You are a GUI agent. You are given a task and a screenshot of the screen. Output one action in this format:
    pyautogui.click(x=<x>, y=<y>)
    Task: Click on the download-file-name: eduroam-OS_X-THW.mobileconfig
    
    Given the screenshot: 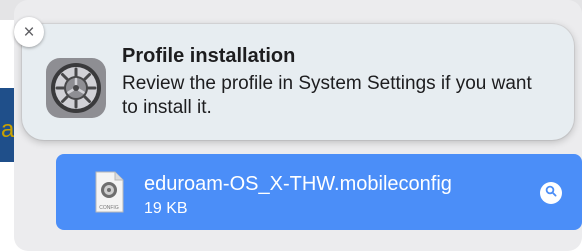 What is the action you would take?
    pyautogui.click(x=298, y=184)
    